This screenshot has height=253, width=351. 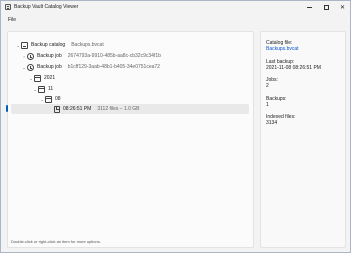 What do you see at coordinates (7, 108) in the screenshot?
I see `selection-indicator` at bounding box center [7, 108].